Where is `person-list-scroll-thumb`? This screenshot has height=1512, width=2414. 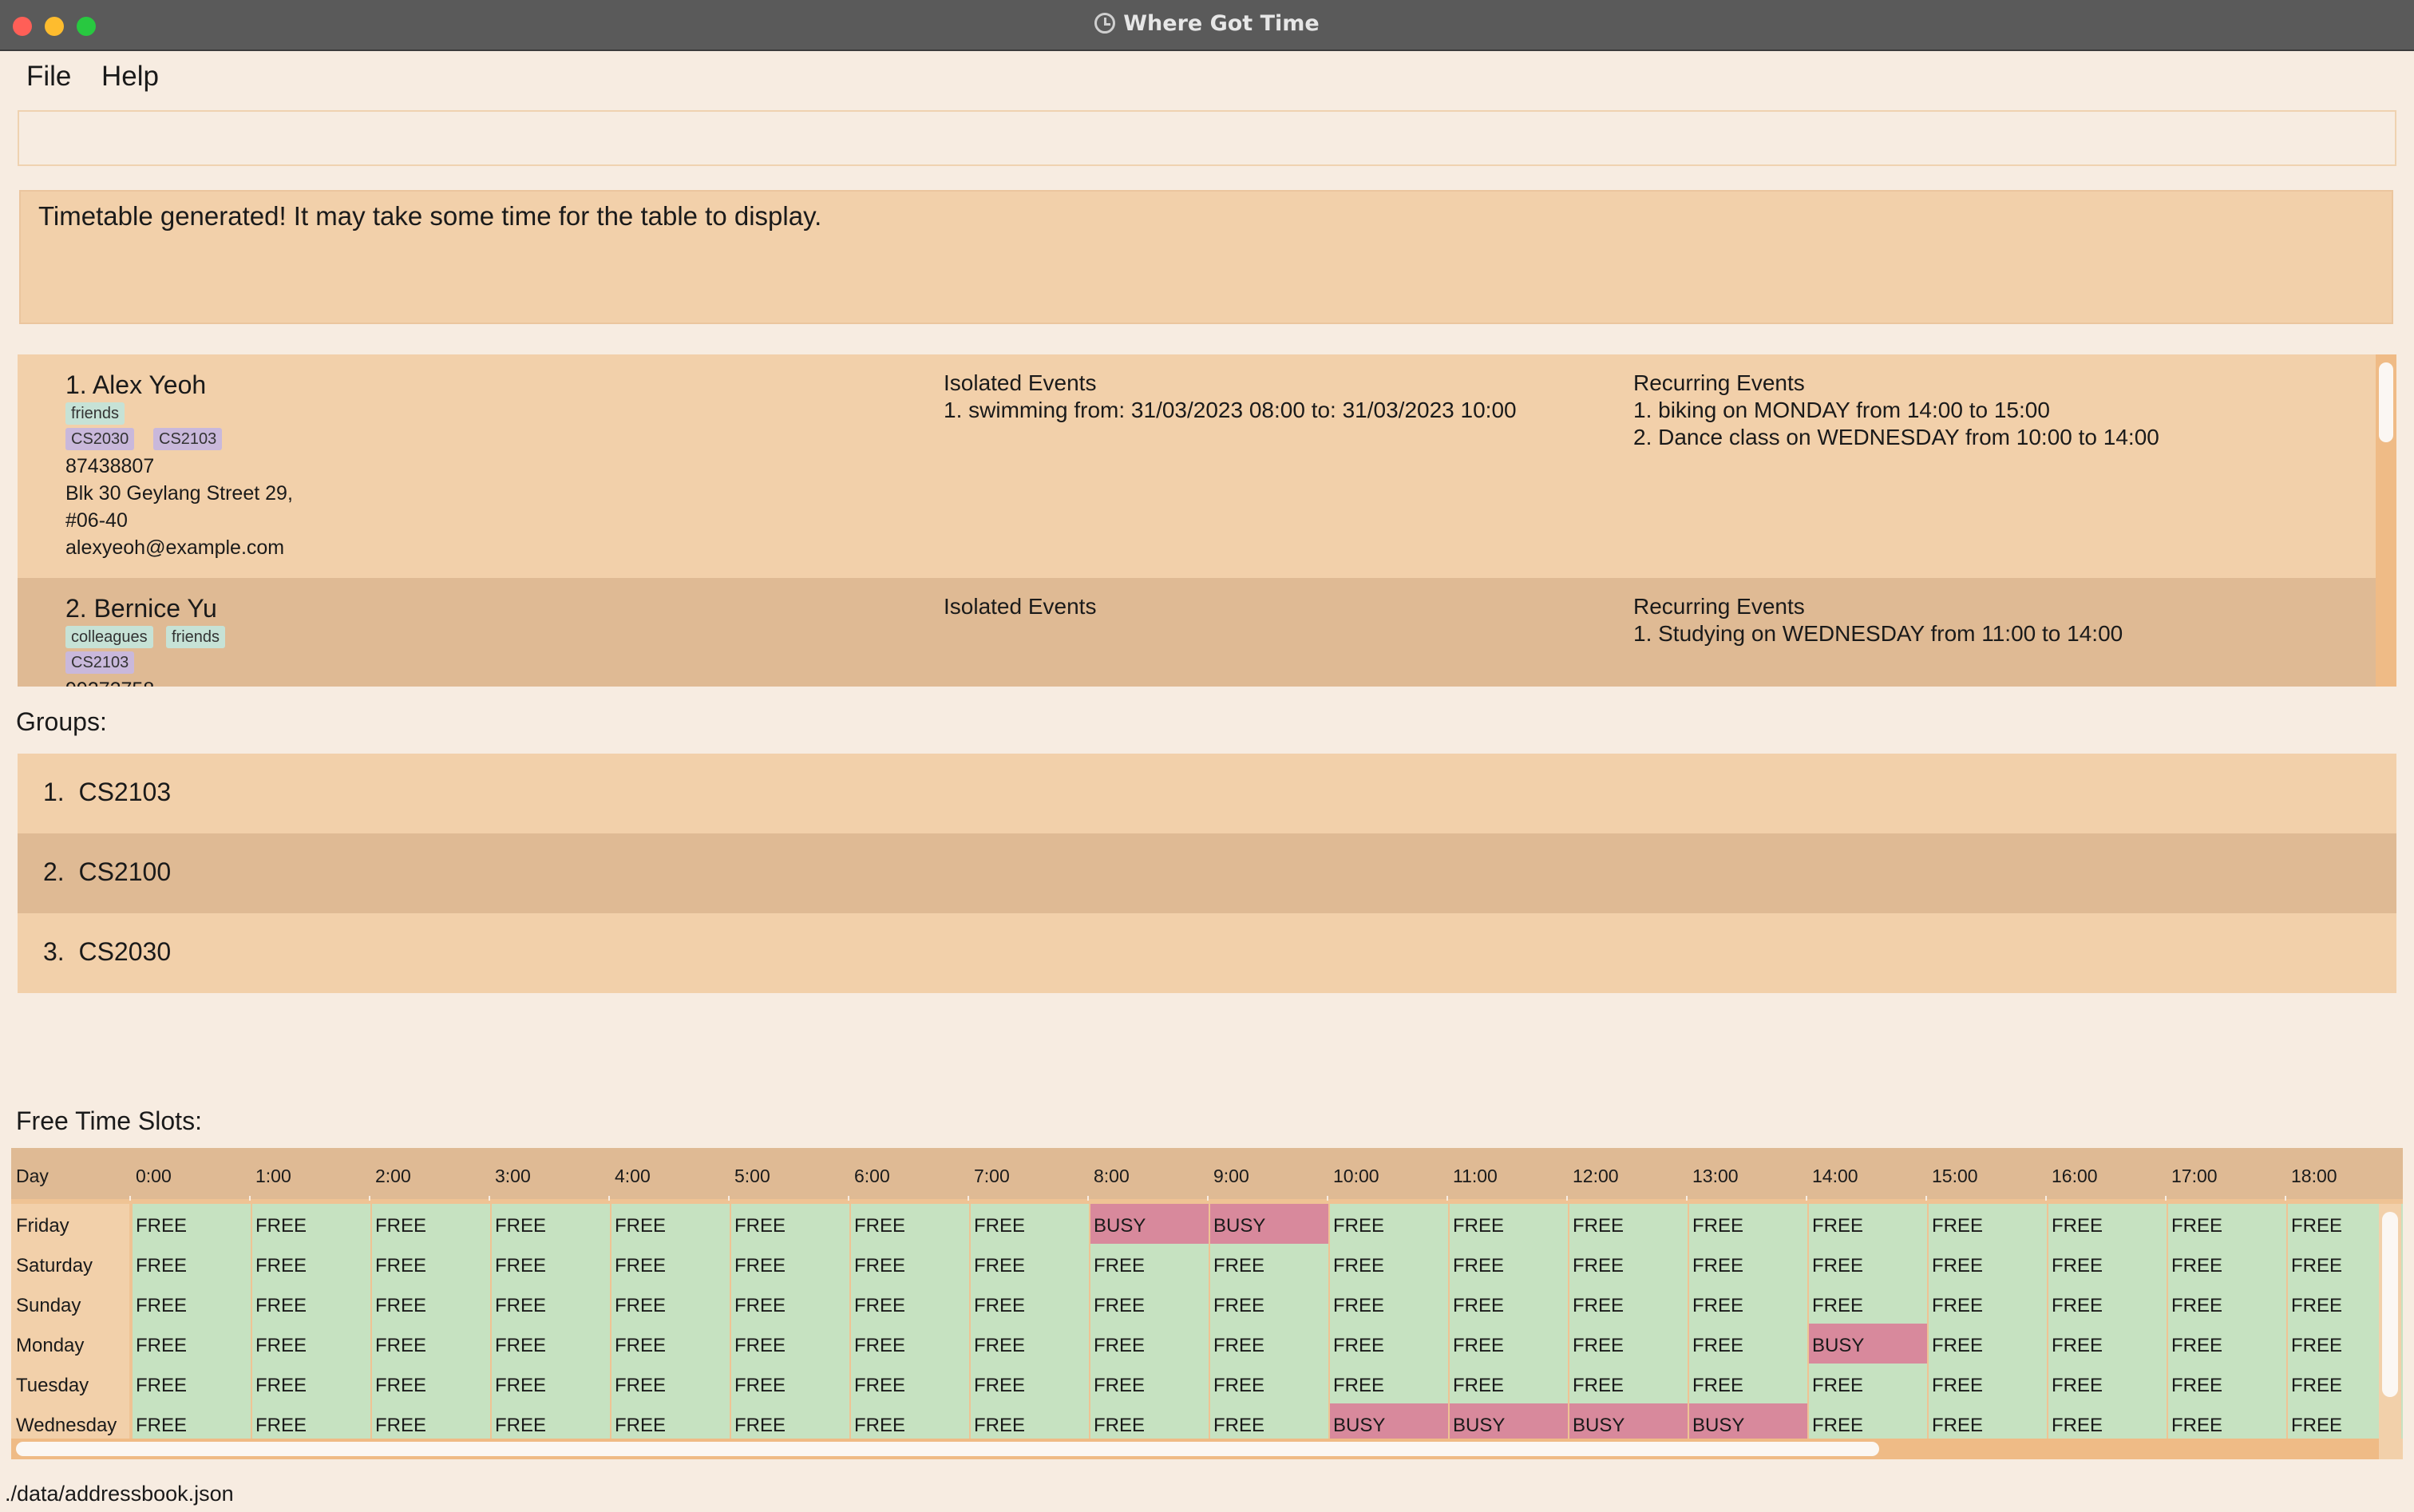
person-list-scroll-thumb is located at coordinates (2386, 402).